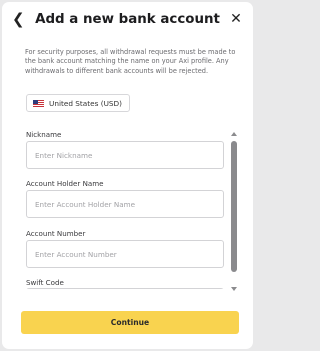 This screenshot has width=320, height=351. Describe the element at coordinates (38, 103) in the screenshot. I see `us-flag-icon` at that location.